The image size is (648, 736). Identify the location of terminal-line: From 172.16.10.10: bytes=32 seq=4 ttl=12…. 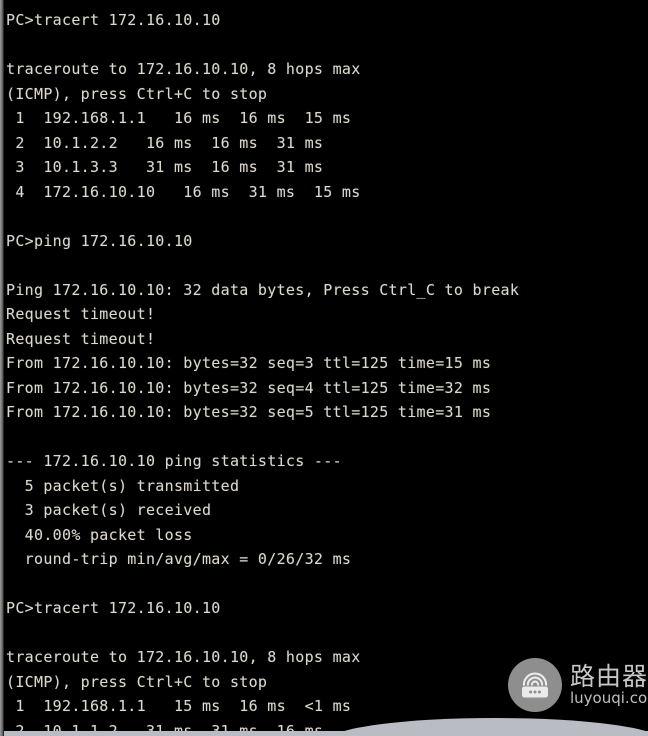
(249, 387).